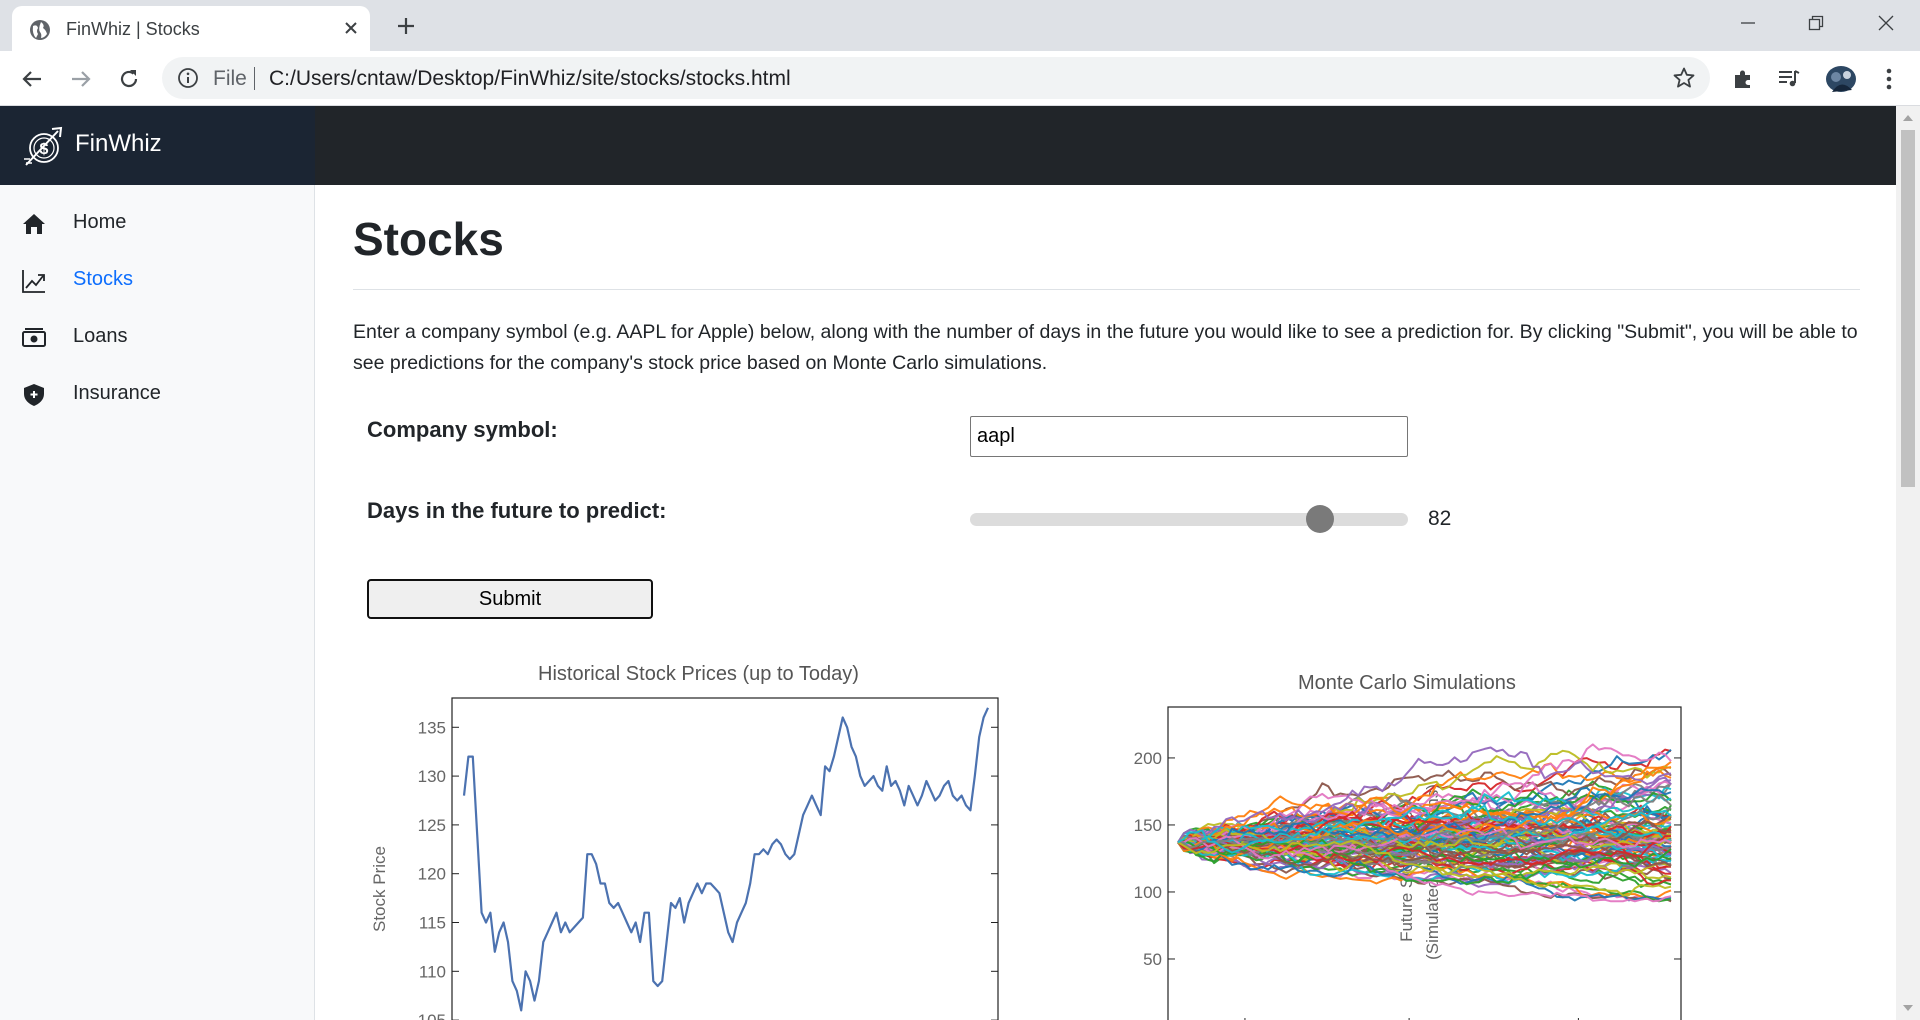 This screenshot has width=1920, height=1020. What do you see at coordinates (1886, 23) in the screenshot?
I see `close-window-icon` at bounding box center [1886, 23].